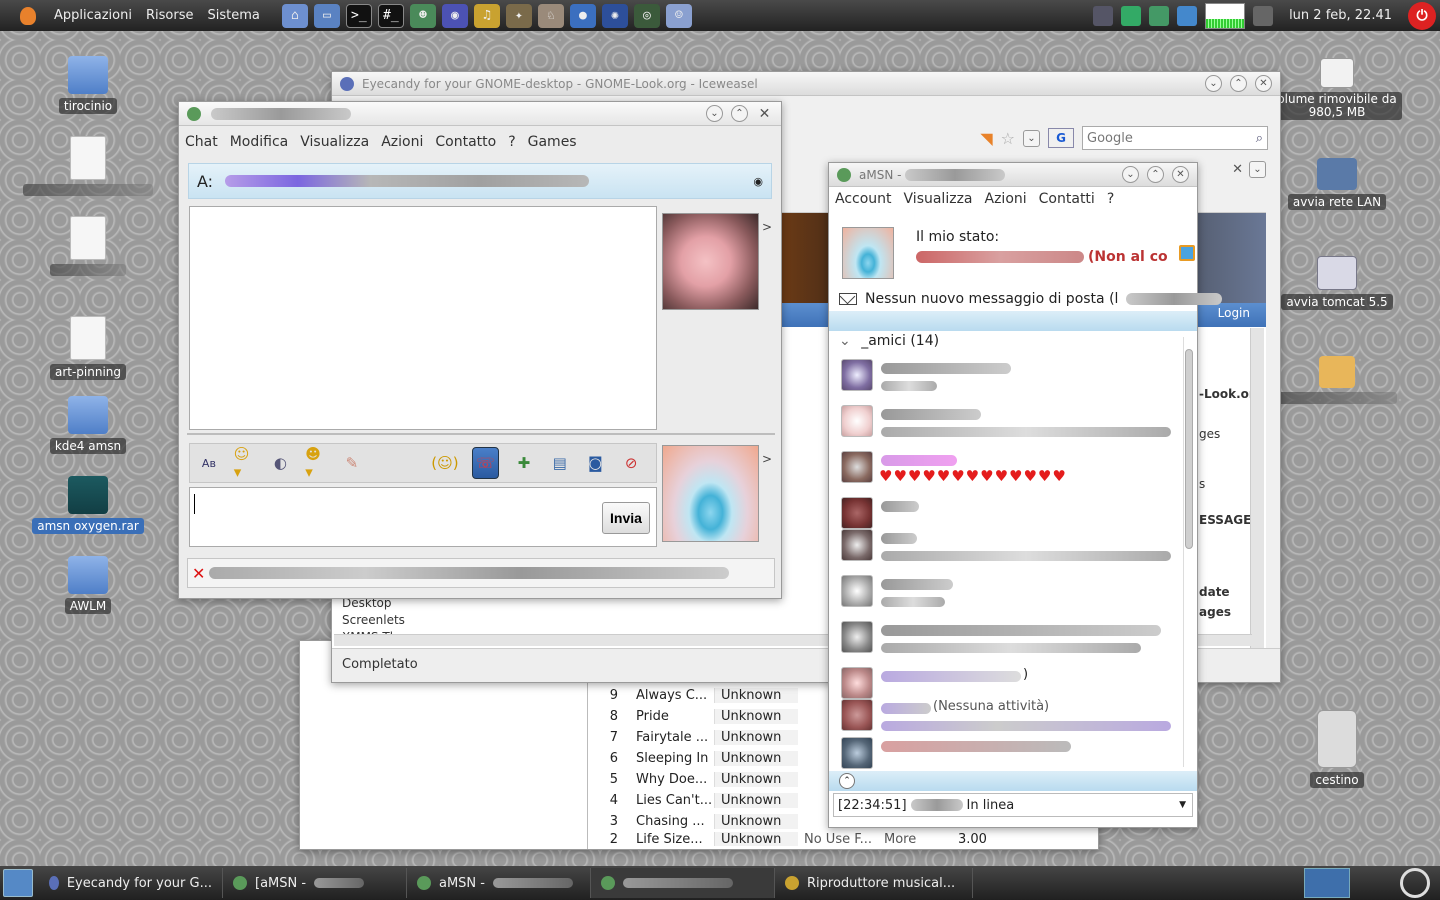 The width and height of the screenshot is (1440, 900). Describe the element at coordinates (88, 85) in the screenshot. I see `desktop-icon-tirocinio: tirocinio` at that location.